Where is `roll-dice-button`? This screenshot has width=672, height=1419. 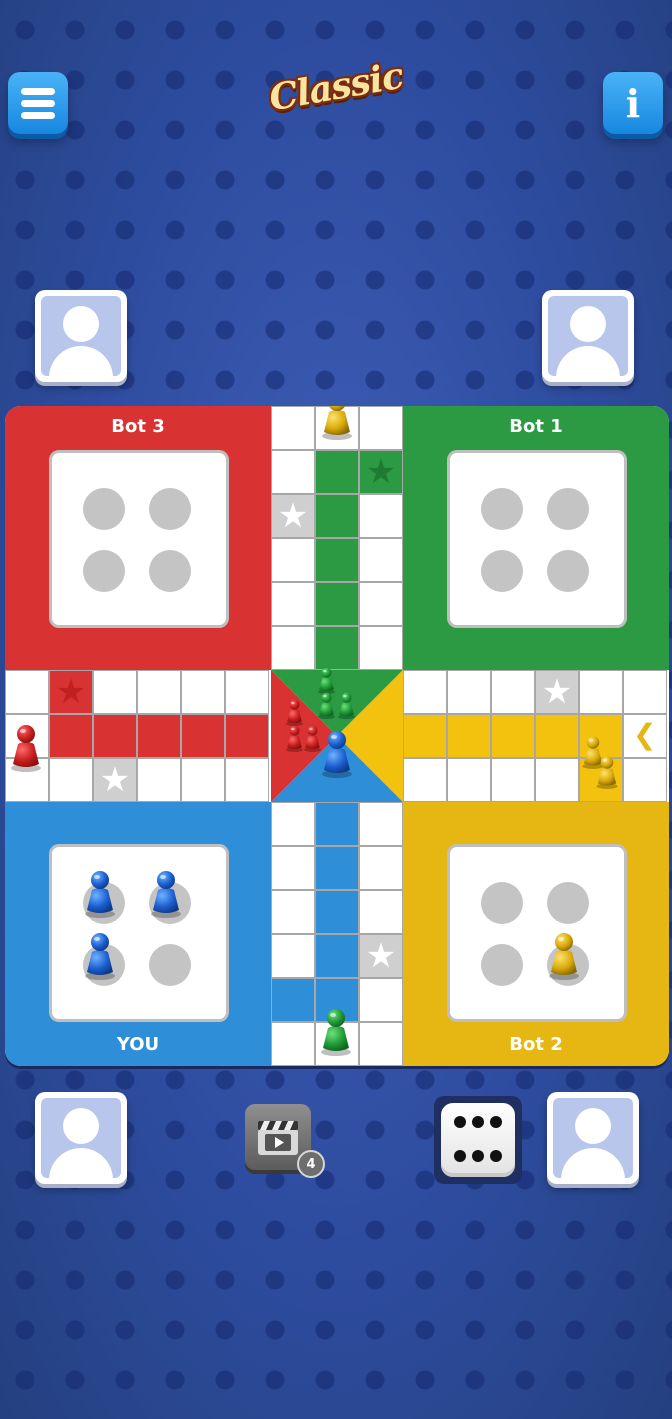
roll-dice-button is located at coordinates (478, 1140).